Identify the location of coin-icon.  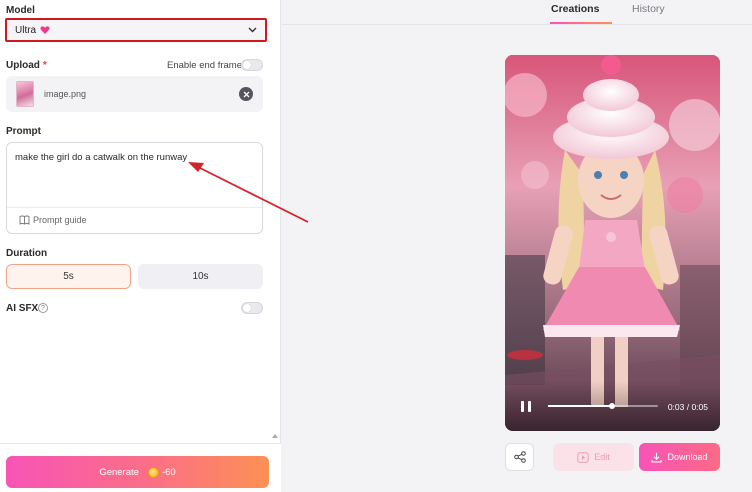
(153, 472).